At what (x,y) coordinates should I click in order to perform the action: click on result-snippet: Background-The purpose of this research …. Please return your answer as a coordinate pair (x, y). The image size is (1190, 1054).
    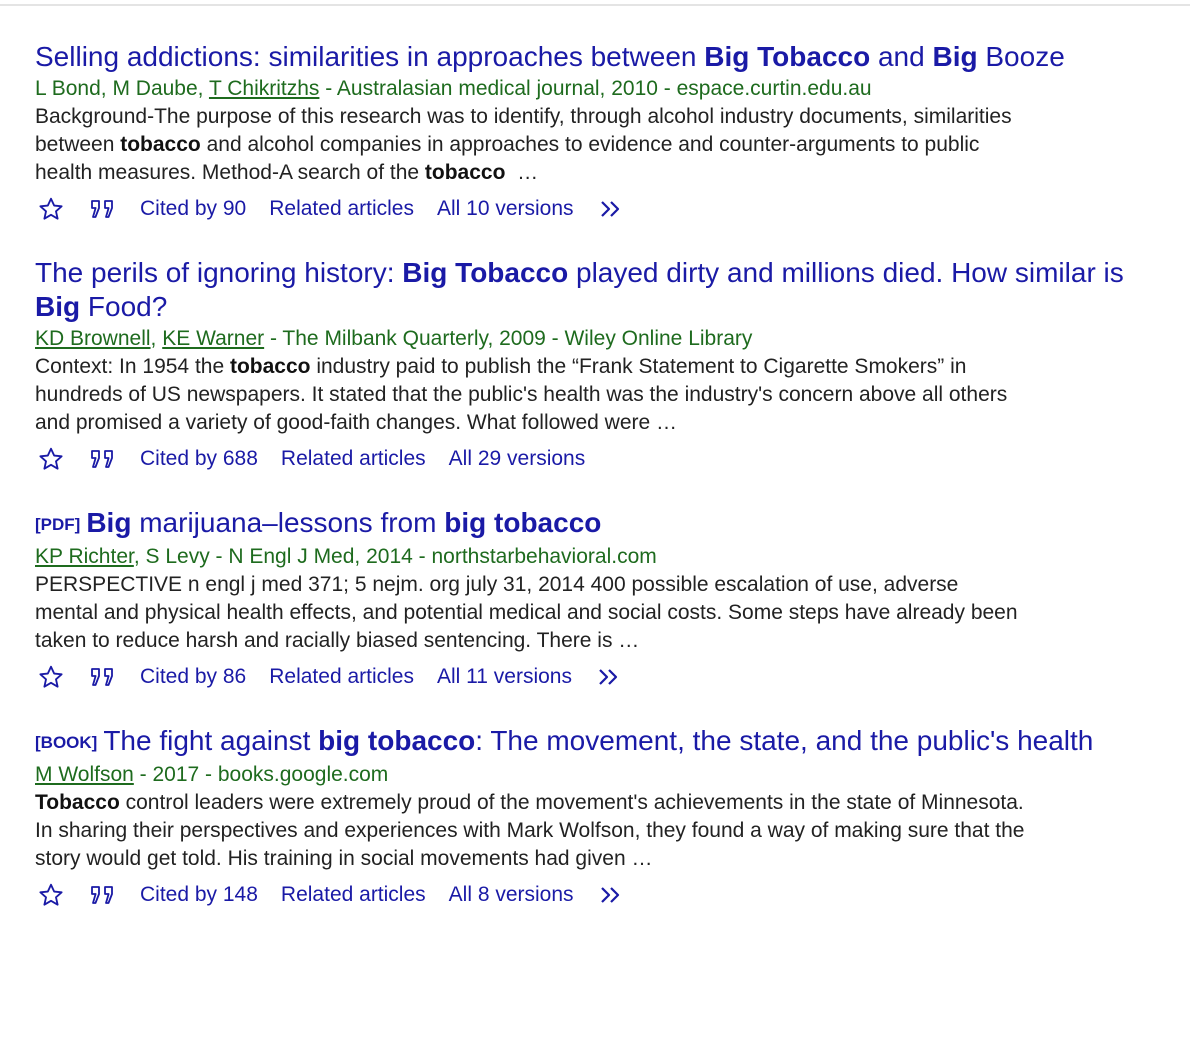
    Looking at the image, I should click on (530, 145).